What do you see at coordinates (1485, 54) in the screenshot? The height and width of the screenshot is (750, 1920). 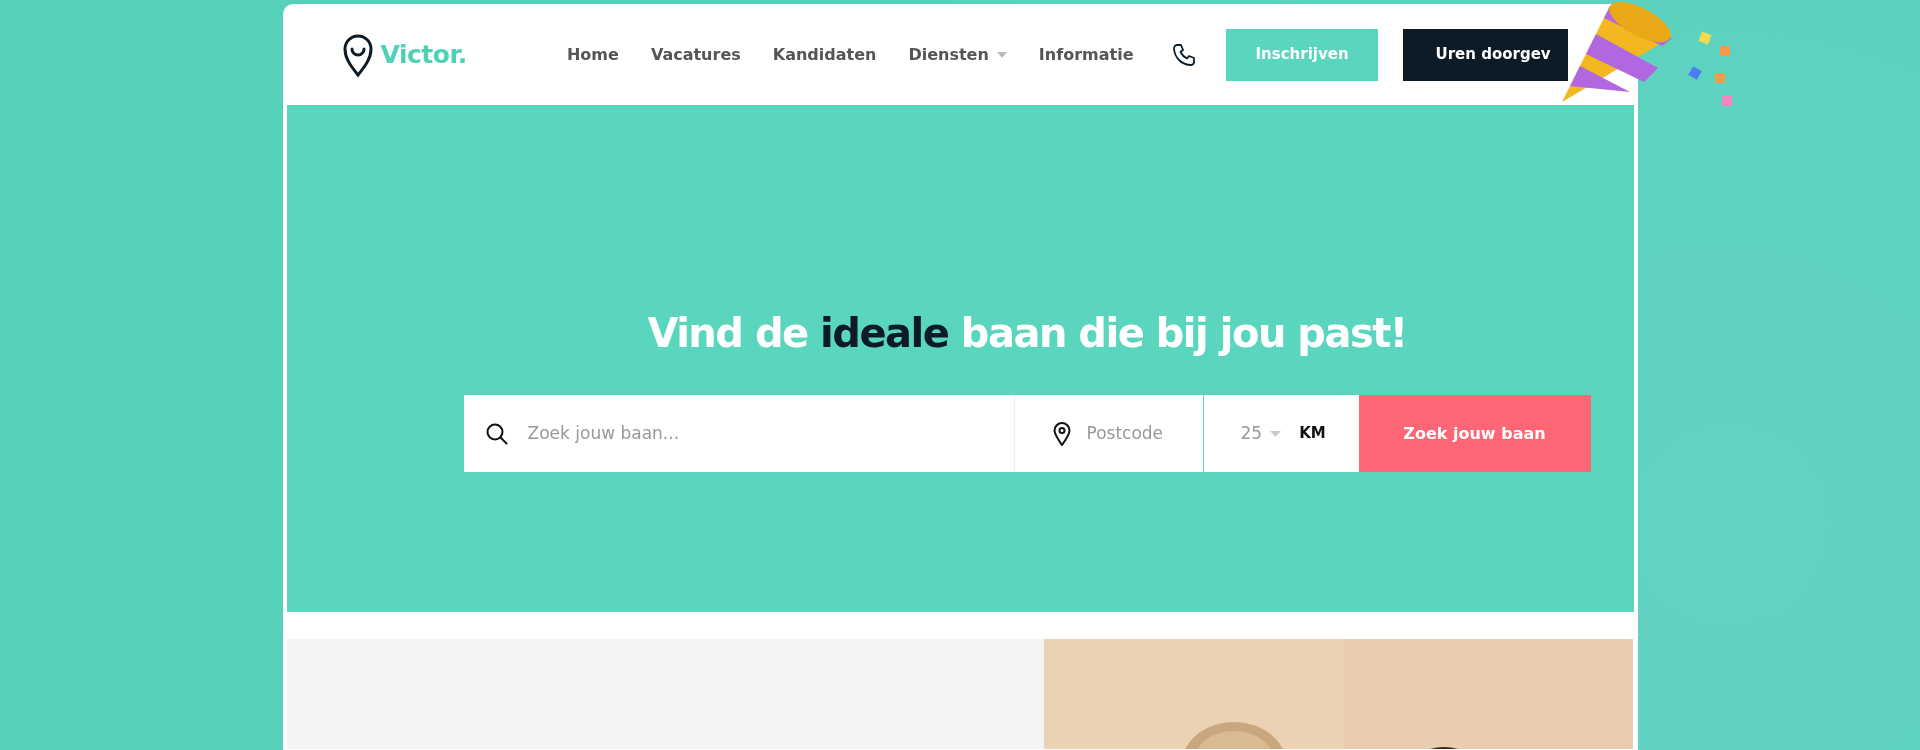 I see `hours-button: Uren doorgev` at bounding box center [1485, 54].